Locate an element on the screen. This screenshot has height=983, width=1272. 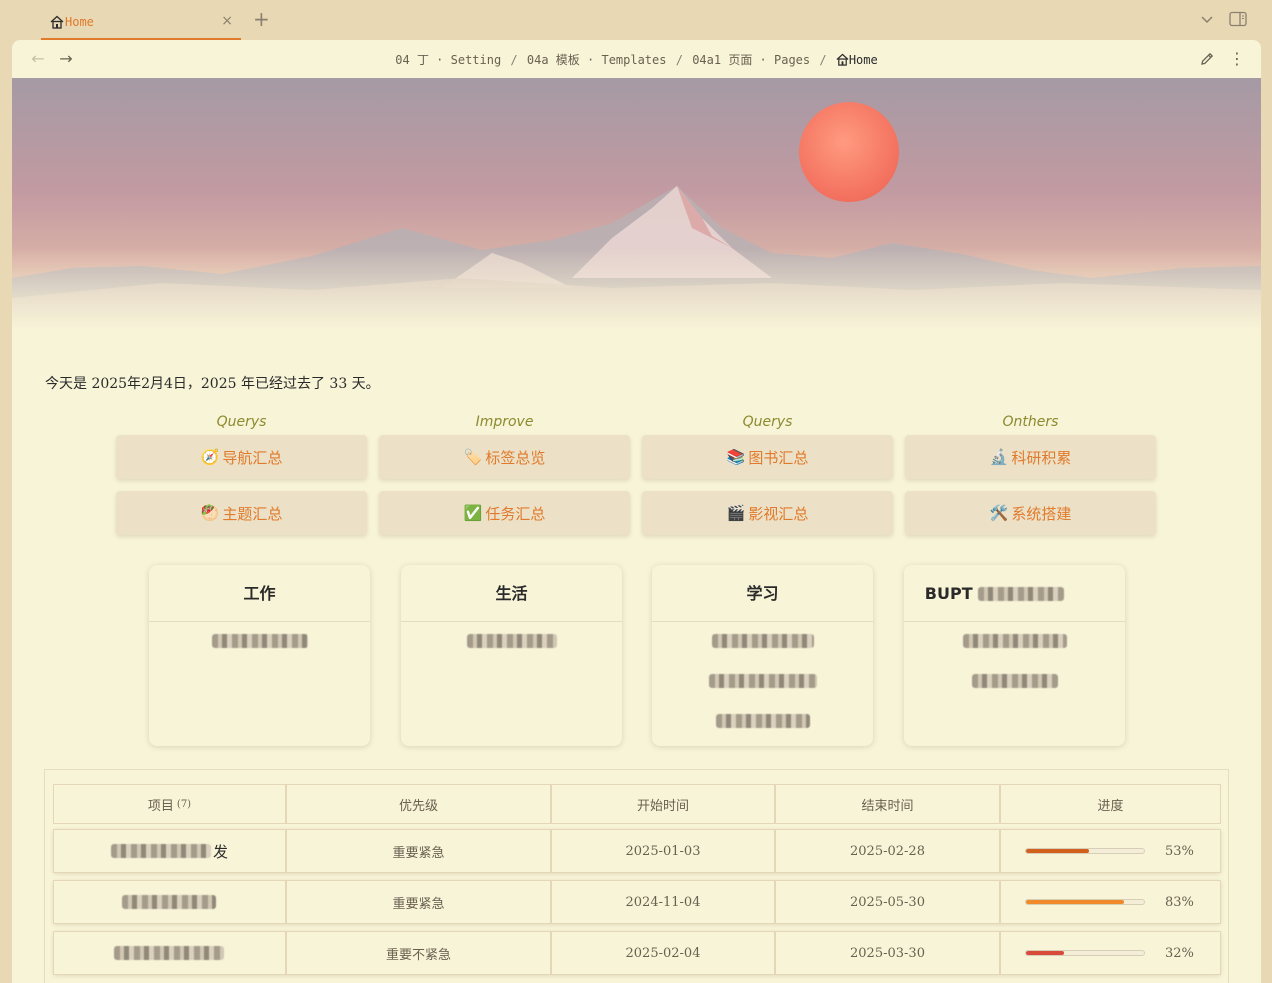
card-title: 学习 is located at coordinates (762, 593).